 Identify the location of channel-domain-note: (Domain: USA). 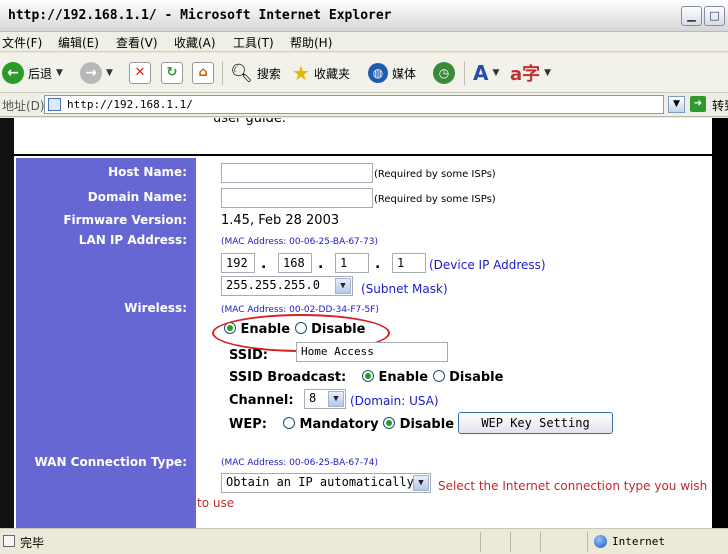
(394, 401).